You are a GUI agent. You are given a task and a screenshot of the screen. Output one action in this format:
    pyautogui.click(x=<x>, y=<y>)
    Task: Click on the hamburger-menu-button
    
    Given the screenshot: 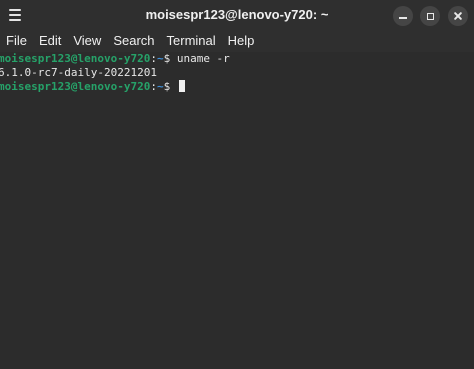 What is the action you would take?
    pyautogui.click(x=15, y=15)
    